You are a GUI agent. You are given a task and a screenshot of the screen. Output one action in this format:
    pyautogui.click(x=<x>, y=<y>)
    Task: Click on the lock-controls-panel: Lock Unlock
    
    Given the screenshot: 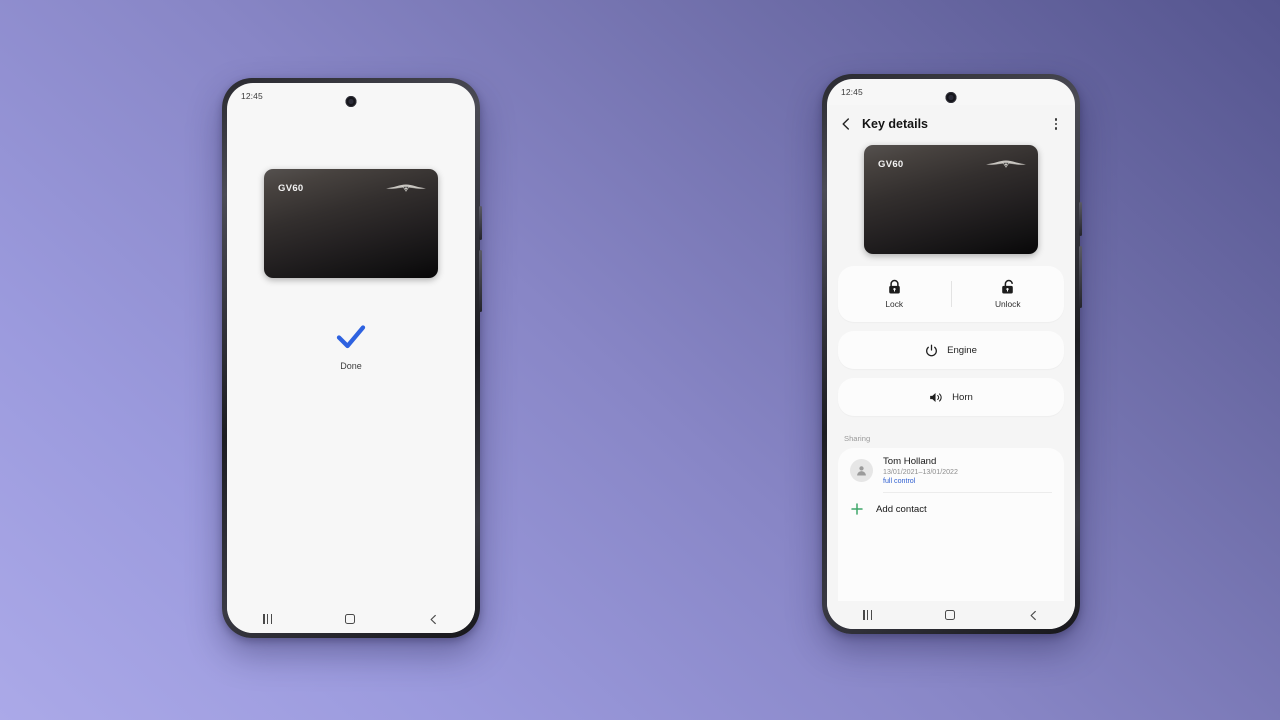 What is the action you would take?
    pyautogui.click(x=951, y=294)
    